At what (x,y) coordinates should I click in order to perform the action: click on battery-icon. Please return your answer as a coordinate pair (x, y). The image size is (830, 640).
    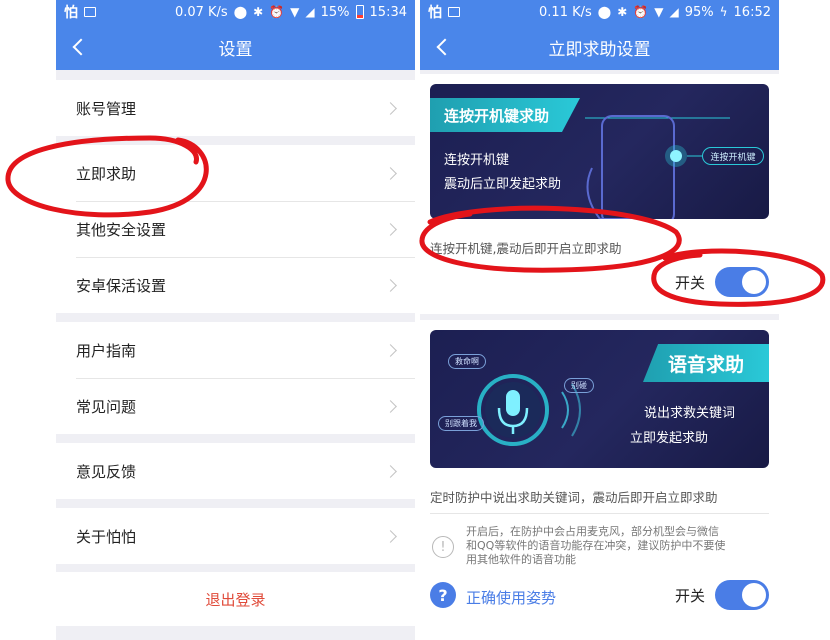
    Looking at the image, I should click on (359, 12).